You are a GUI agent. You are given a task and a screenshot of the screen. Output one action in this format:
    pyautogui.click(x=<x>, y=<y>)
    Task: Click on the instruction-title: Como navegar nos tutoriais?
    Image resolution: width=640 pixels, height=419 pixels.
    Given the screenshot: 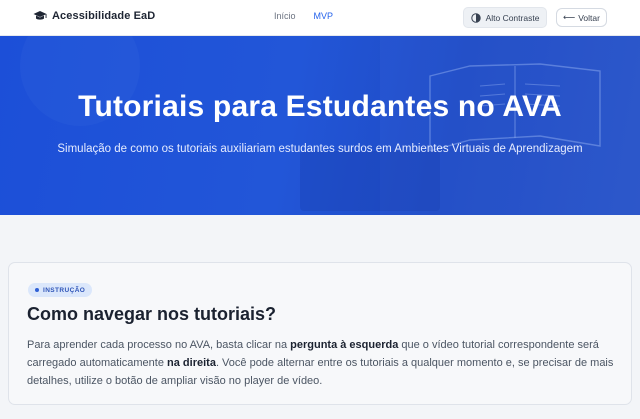 What is the action you would take?
    pyautogui.click(x=152, y=314)
    